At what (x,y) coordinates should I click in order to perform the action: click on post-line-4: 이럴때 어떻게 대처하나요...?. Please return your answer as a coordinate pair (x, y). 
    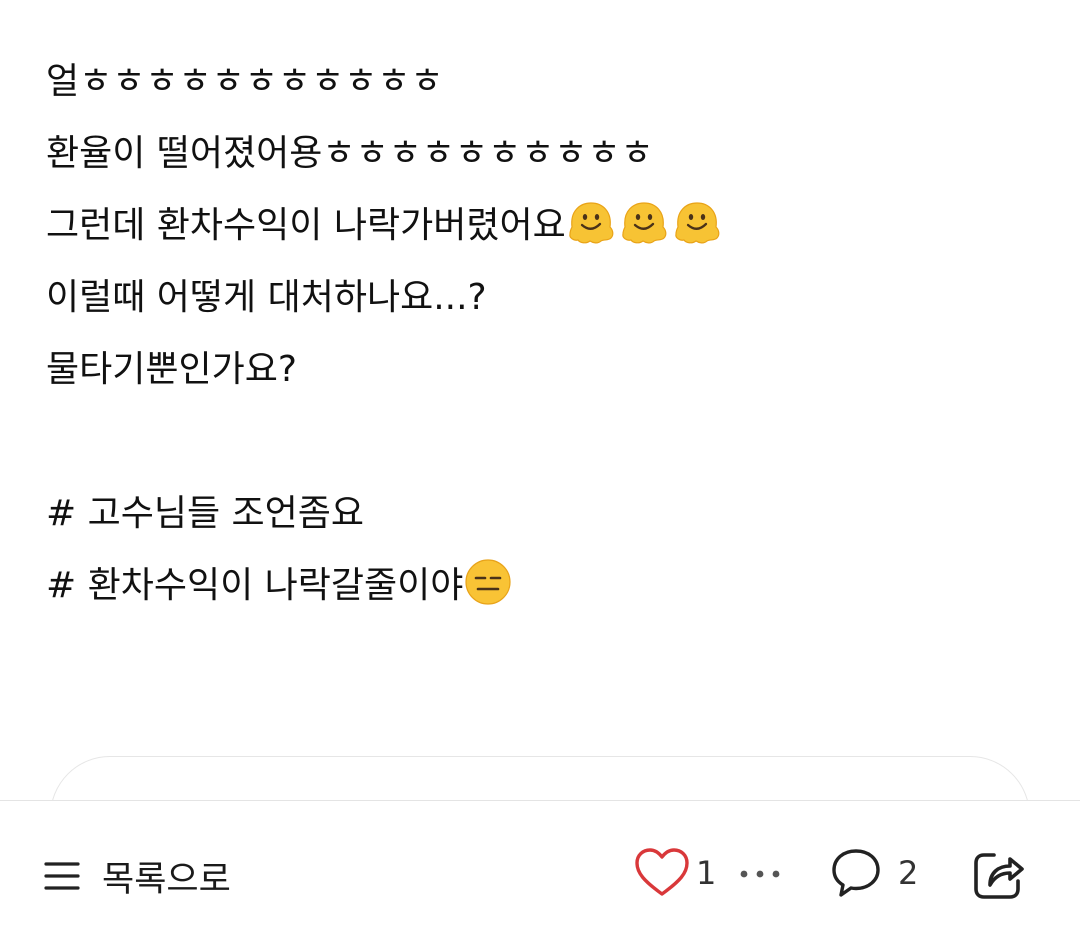
    Looking at the image, I should click on (266, 297).